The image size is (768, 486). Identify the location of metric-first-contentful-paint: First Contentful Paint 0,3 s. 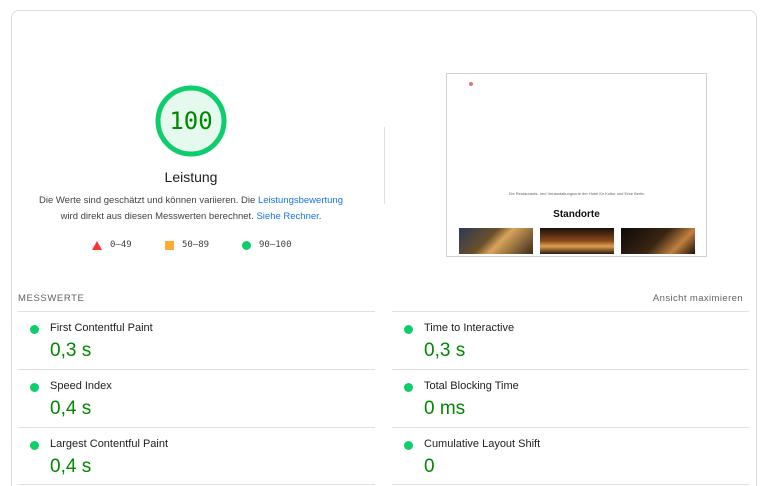
(196, 340).